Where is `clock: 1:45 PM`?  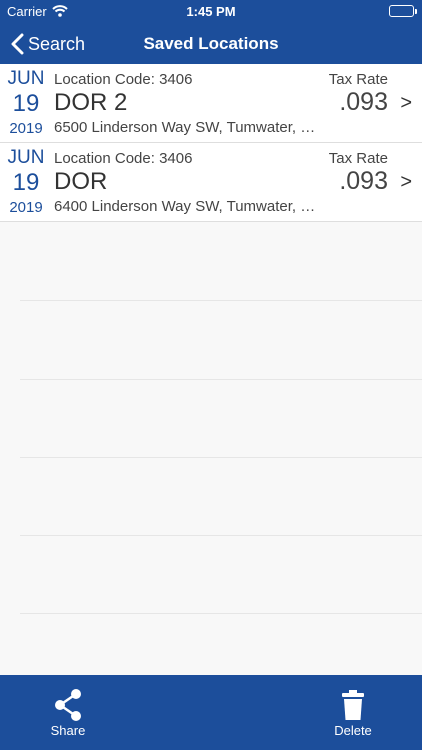
clock: 1:45 PM is located at coordinates (211, 11).